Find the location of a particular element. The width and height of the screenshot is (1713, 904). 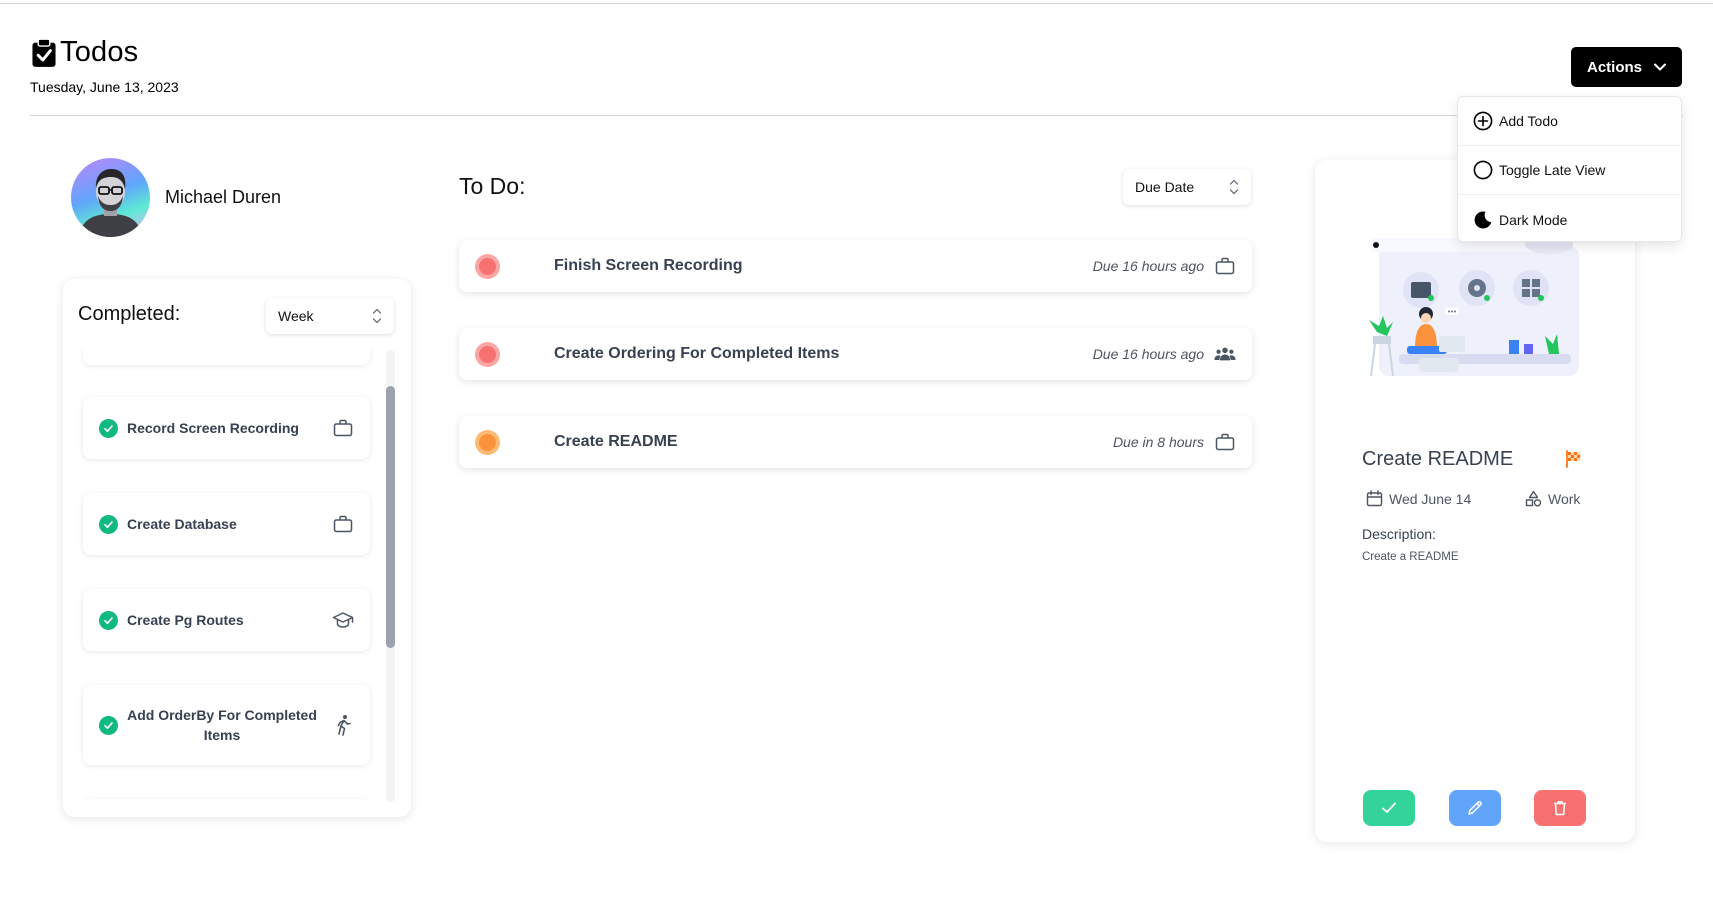

detail-category: Work is located at coordinates (1552, 498).